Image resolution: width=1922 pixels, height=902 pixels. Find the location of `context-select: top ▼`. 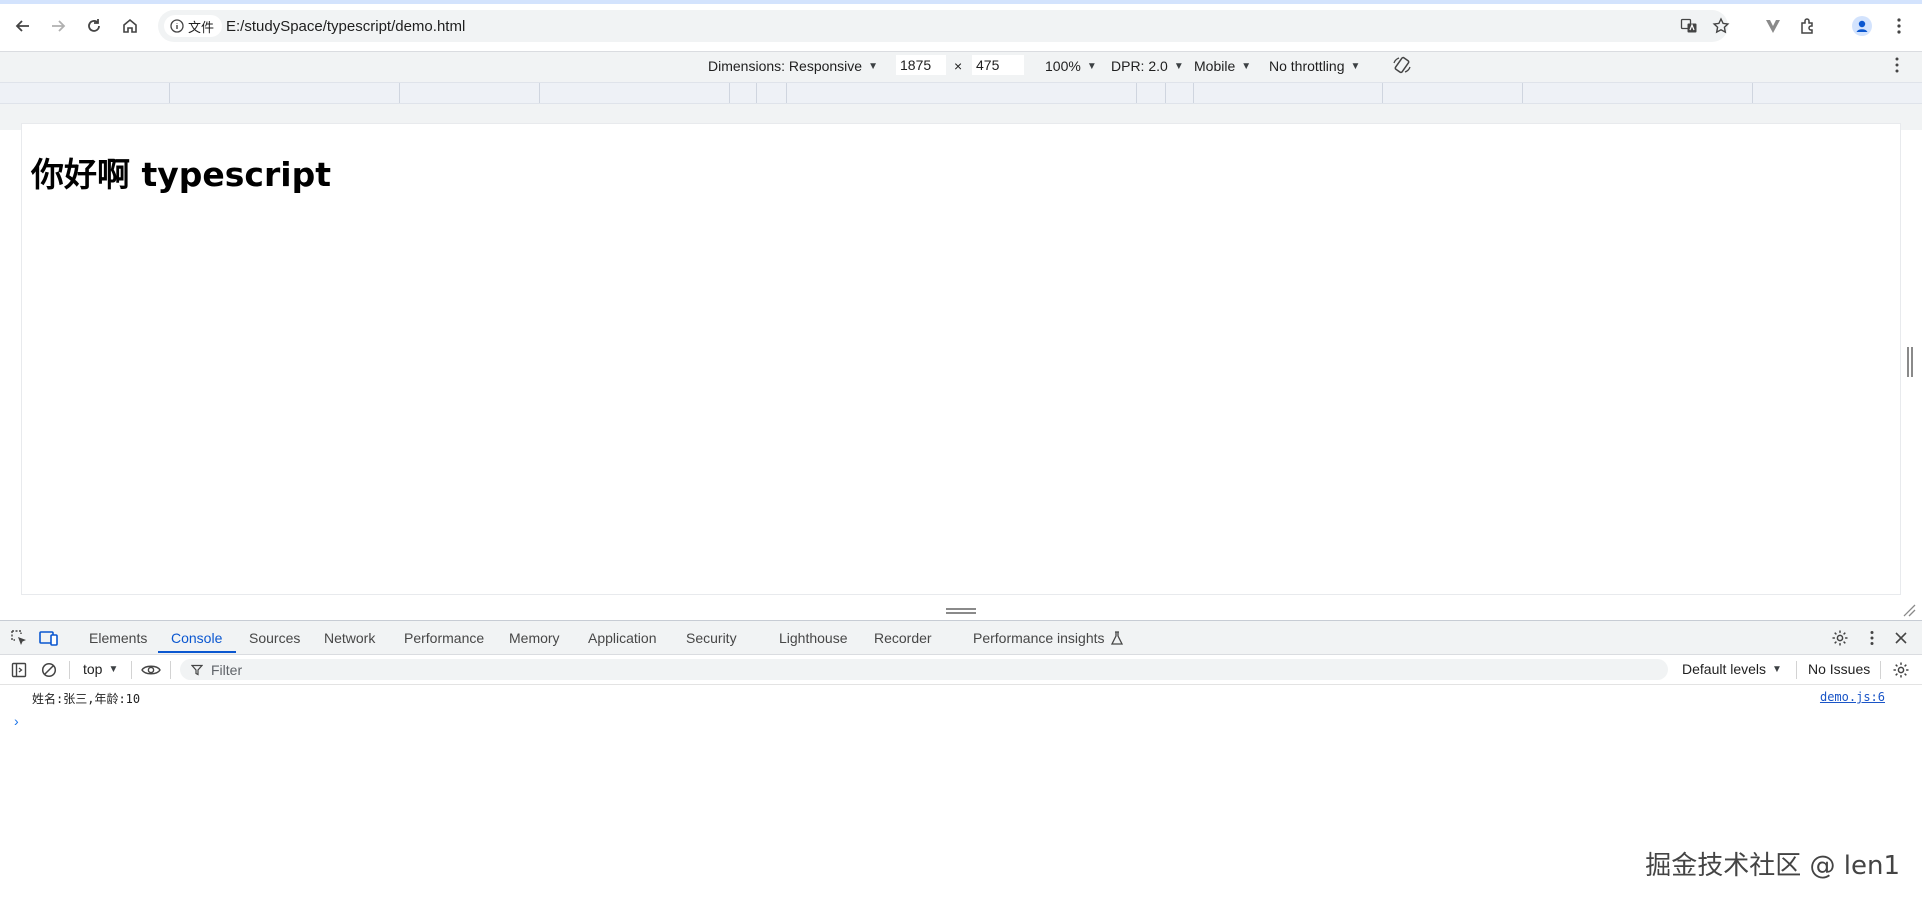

context-select: top ▼ is located at coordinates (100, 669).